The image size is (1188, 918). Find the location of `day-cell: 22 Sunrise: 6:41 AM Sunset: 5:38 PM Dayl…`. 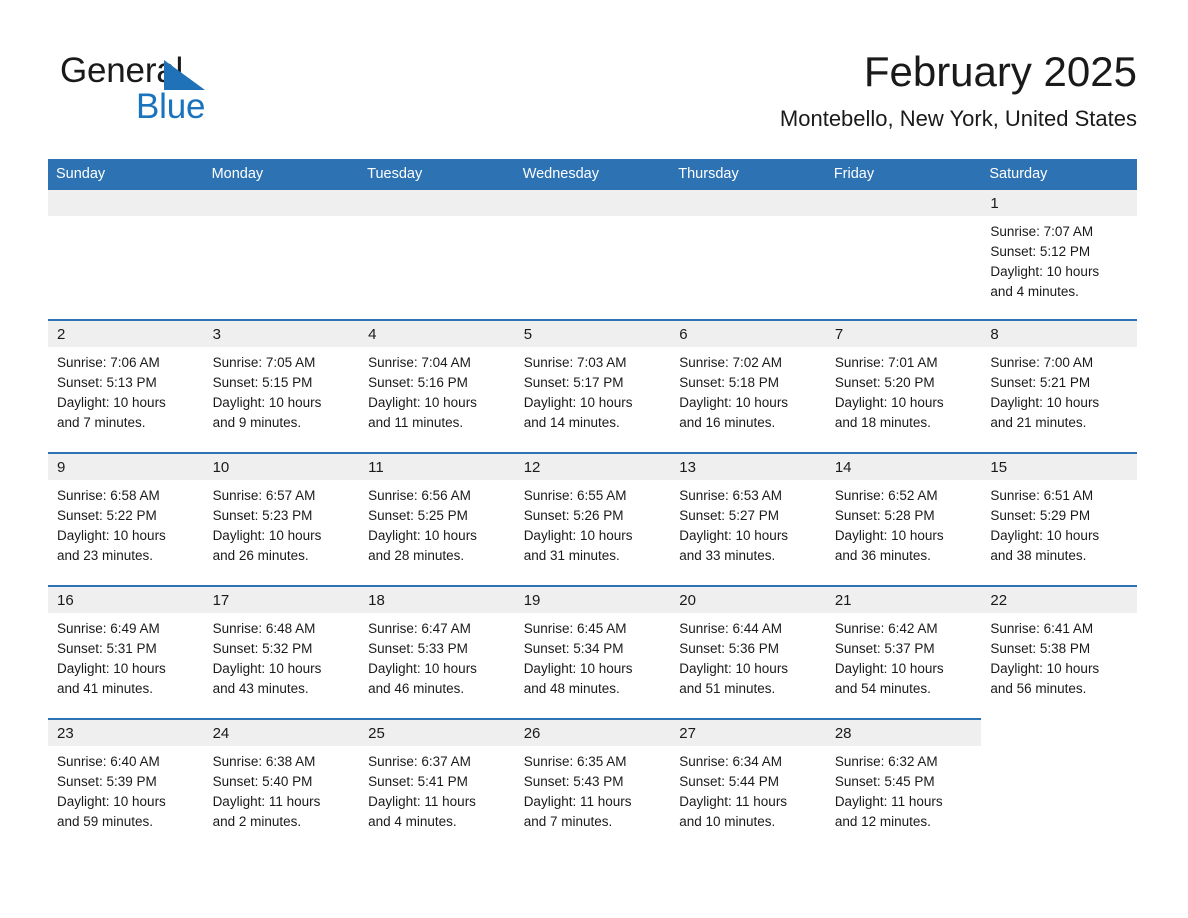

day-cell: 22 Sunrise: 6:41 AM Sunset: 5:38 PM Dayl… is located at coordinates (1059, 652).